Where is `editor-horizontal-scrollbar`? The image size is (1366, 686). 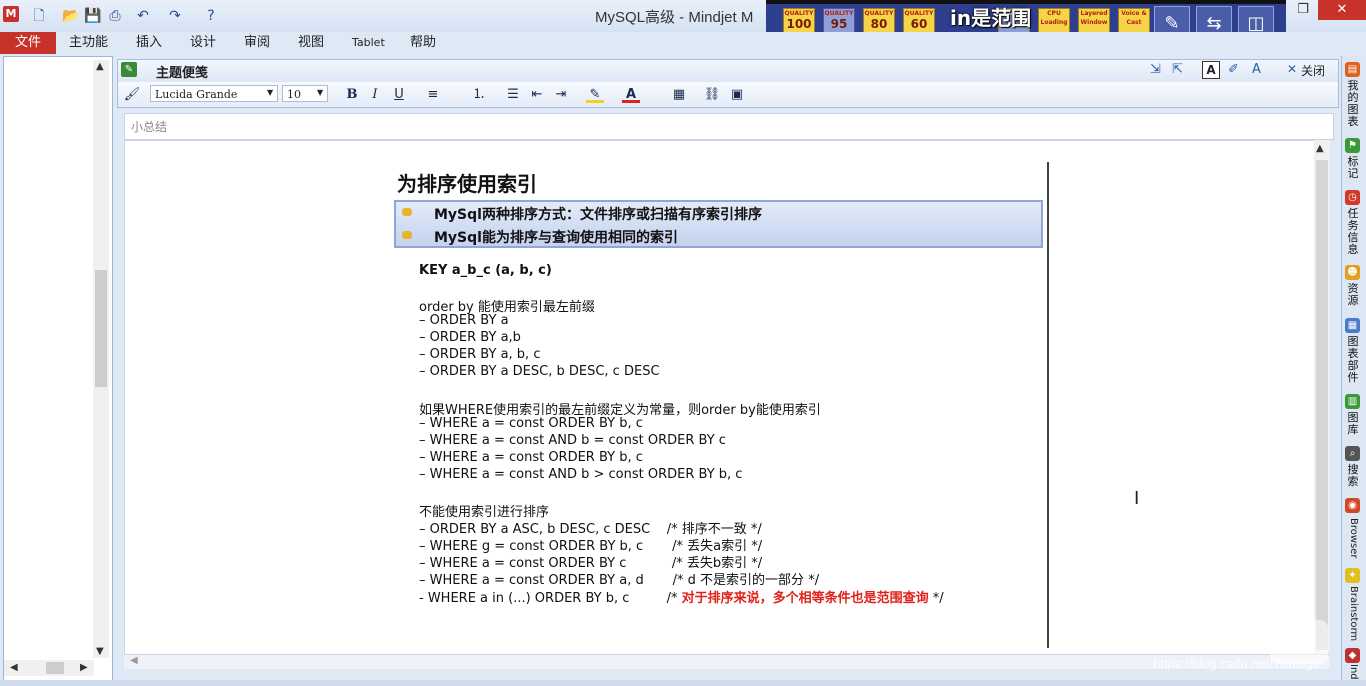
editor-horizontal-scrollbar is located at coordinates (727, 661).